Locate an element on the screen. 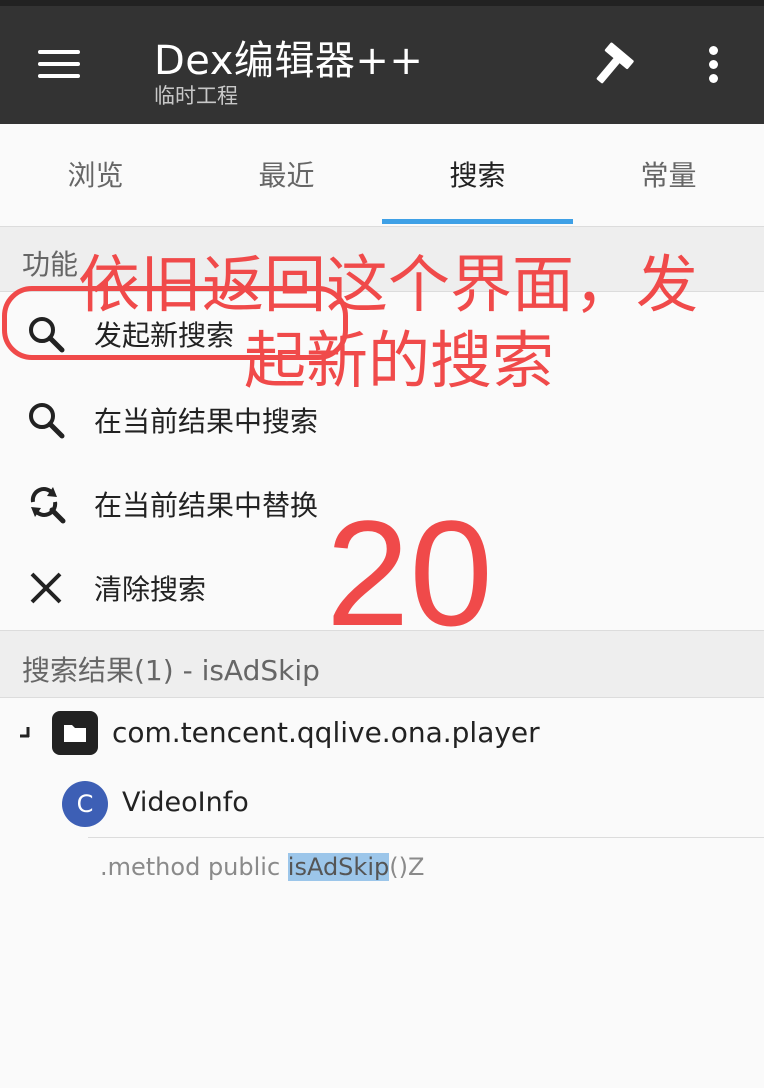  hamburger-menu-icon is located at coordinates (60, 64).